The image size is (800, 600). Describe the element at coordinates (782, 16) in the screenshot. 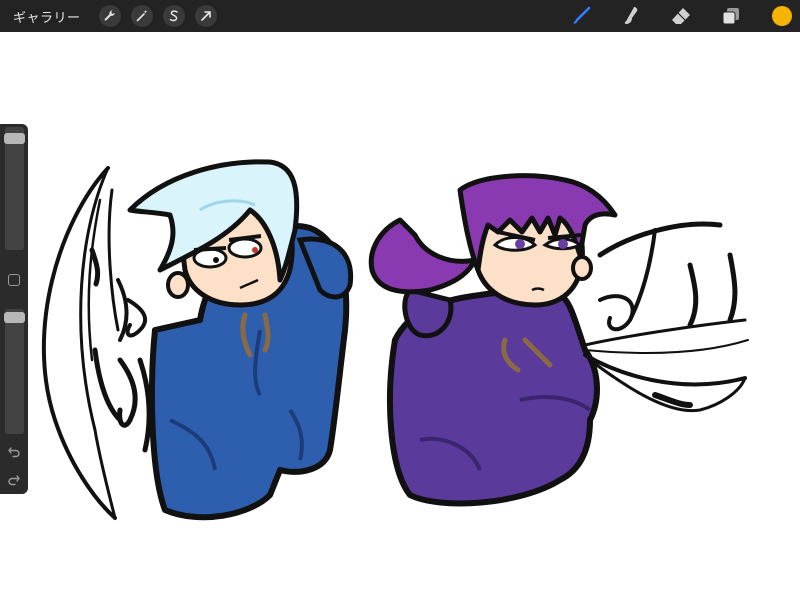

I see `color-picker-button` at that location.